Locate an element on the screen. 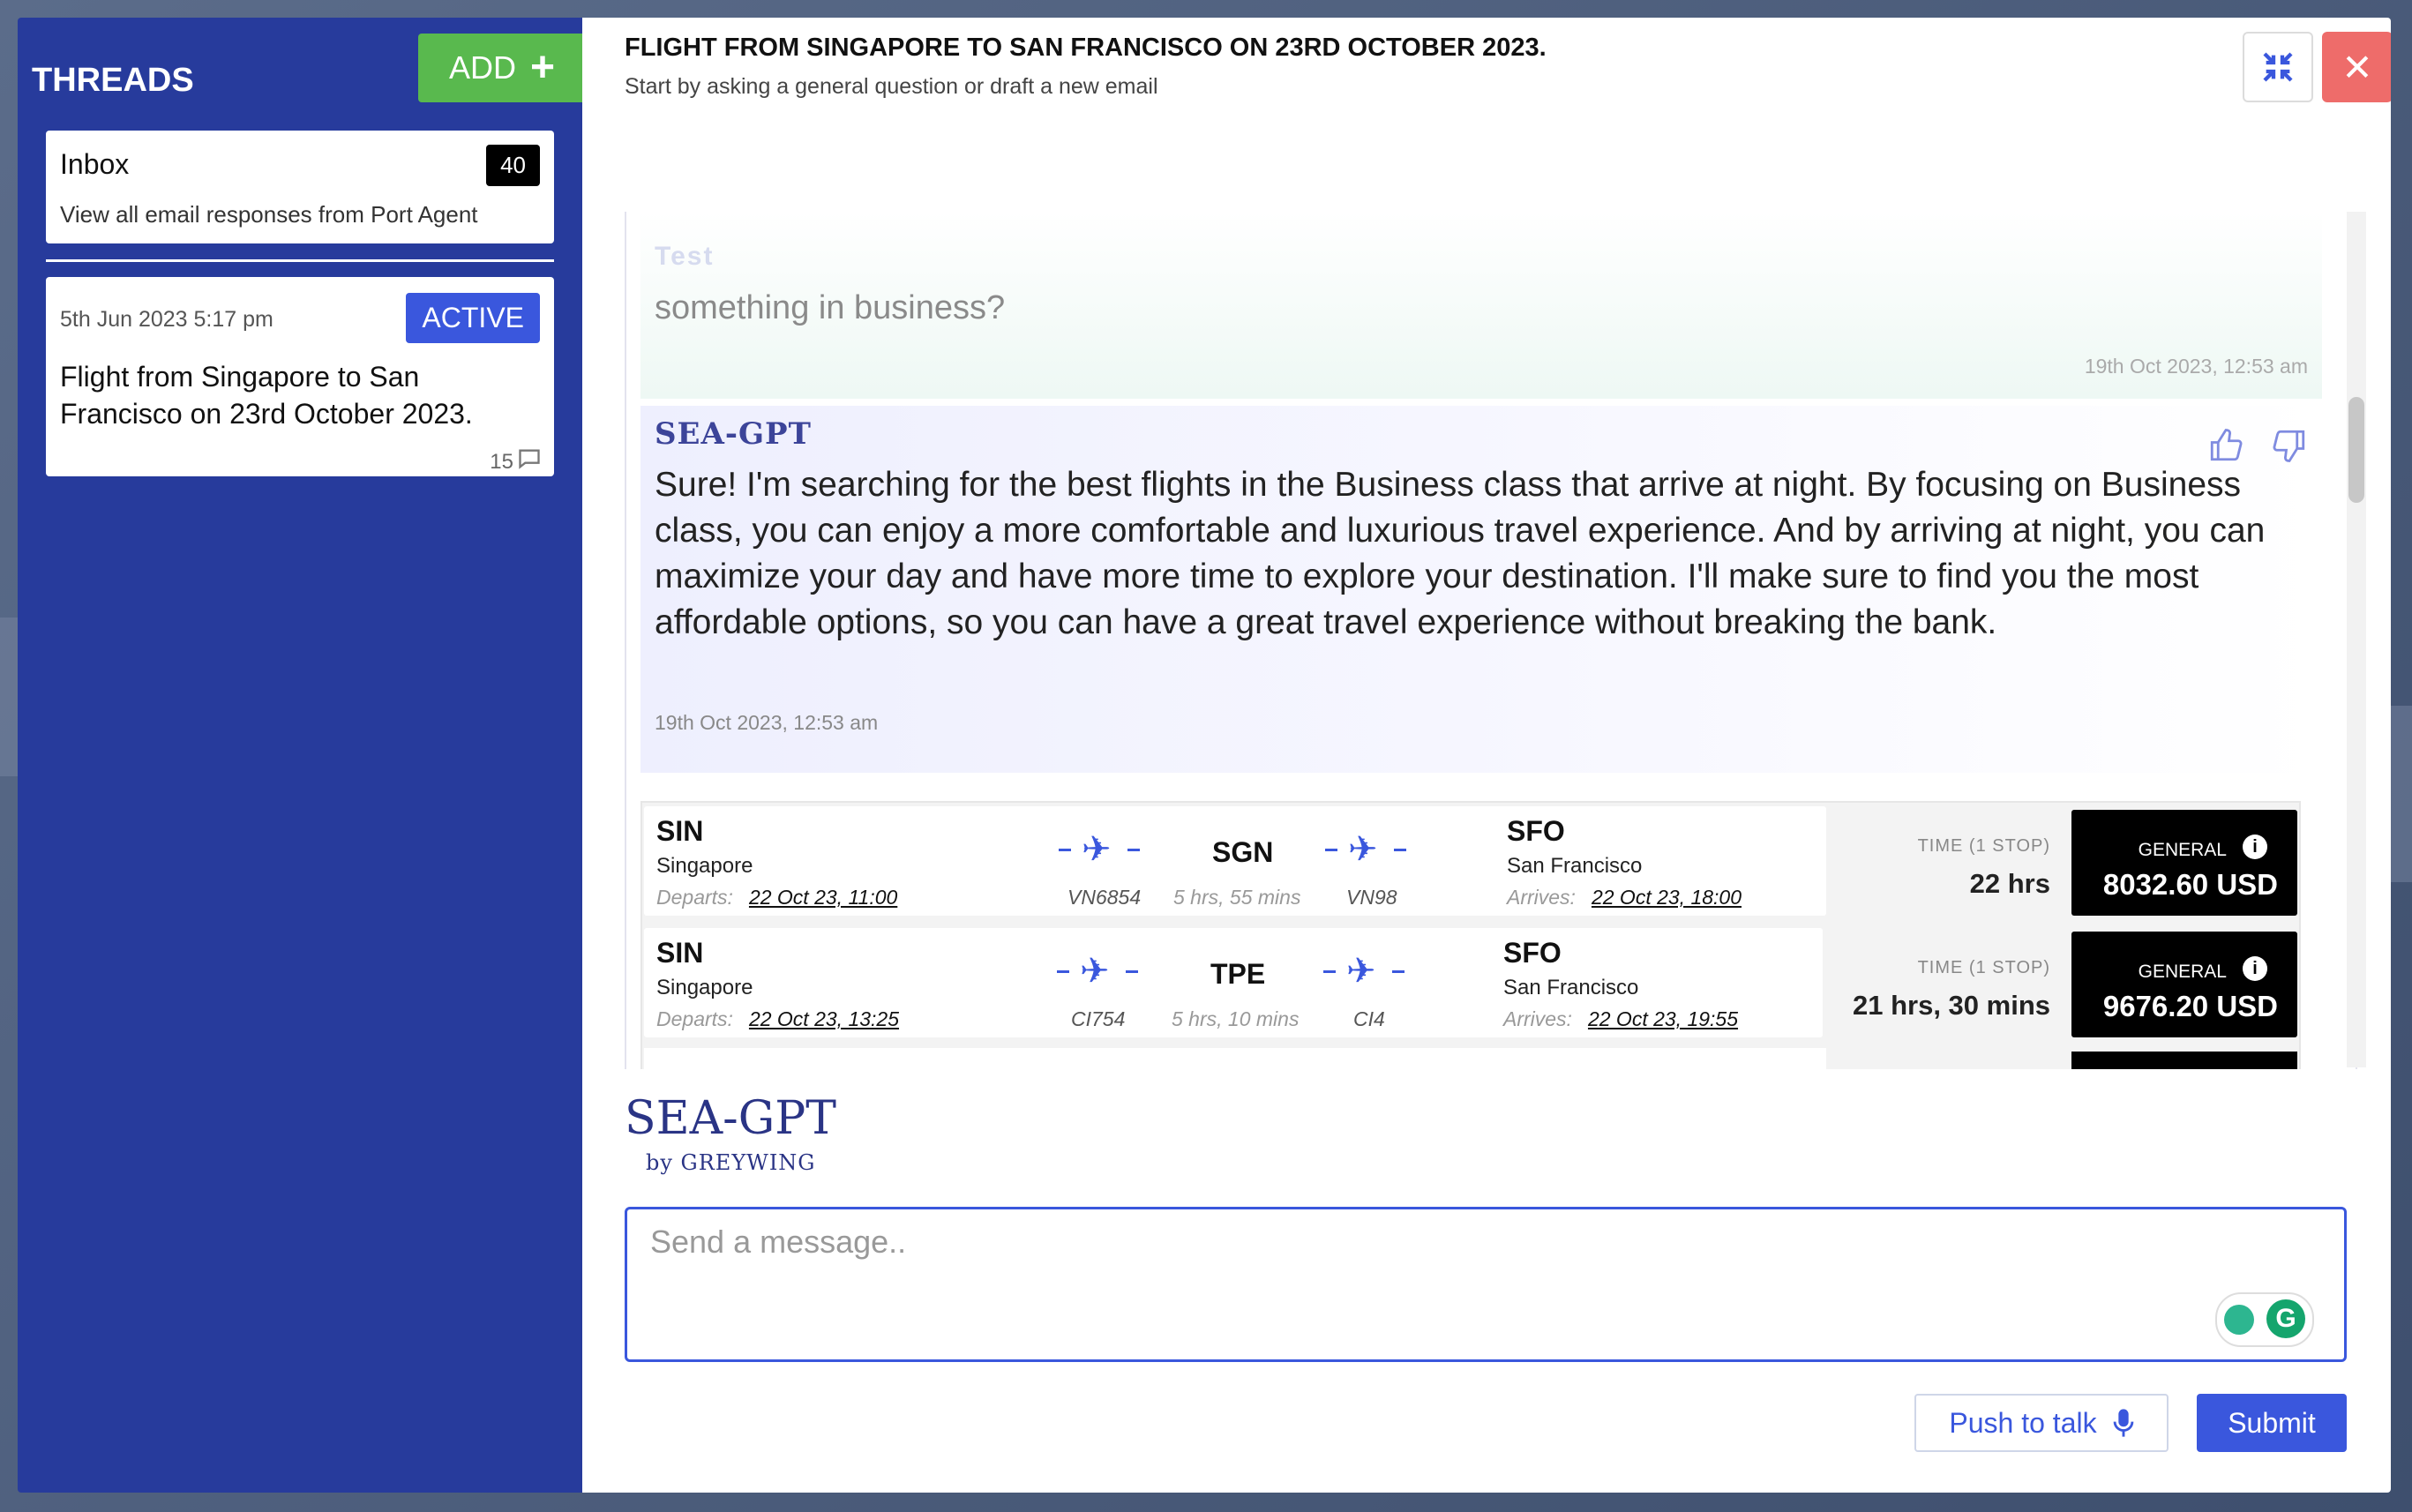 This screenshot has width=2412, height=1512. thumbs-down-icon is located at coordinates (2289, 445).